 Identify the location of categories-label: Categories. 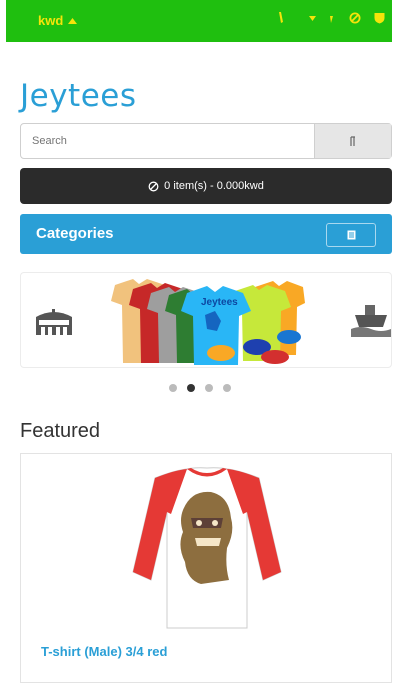
(75, 233).